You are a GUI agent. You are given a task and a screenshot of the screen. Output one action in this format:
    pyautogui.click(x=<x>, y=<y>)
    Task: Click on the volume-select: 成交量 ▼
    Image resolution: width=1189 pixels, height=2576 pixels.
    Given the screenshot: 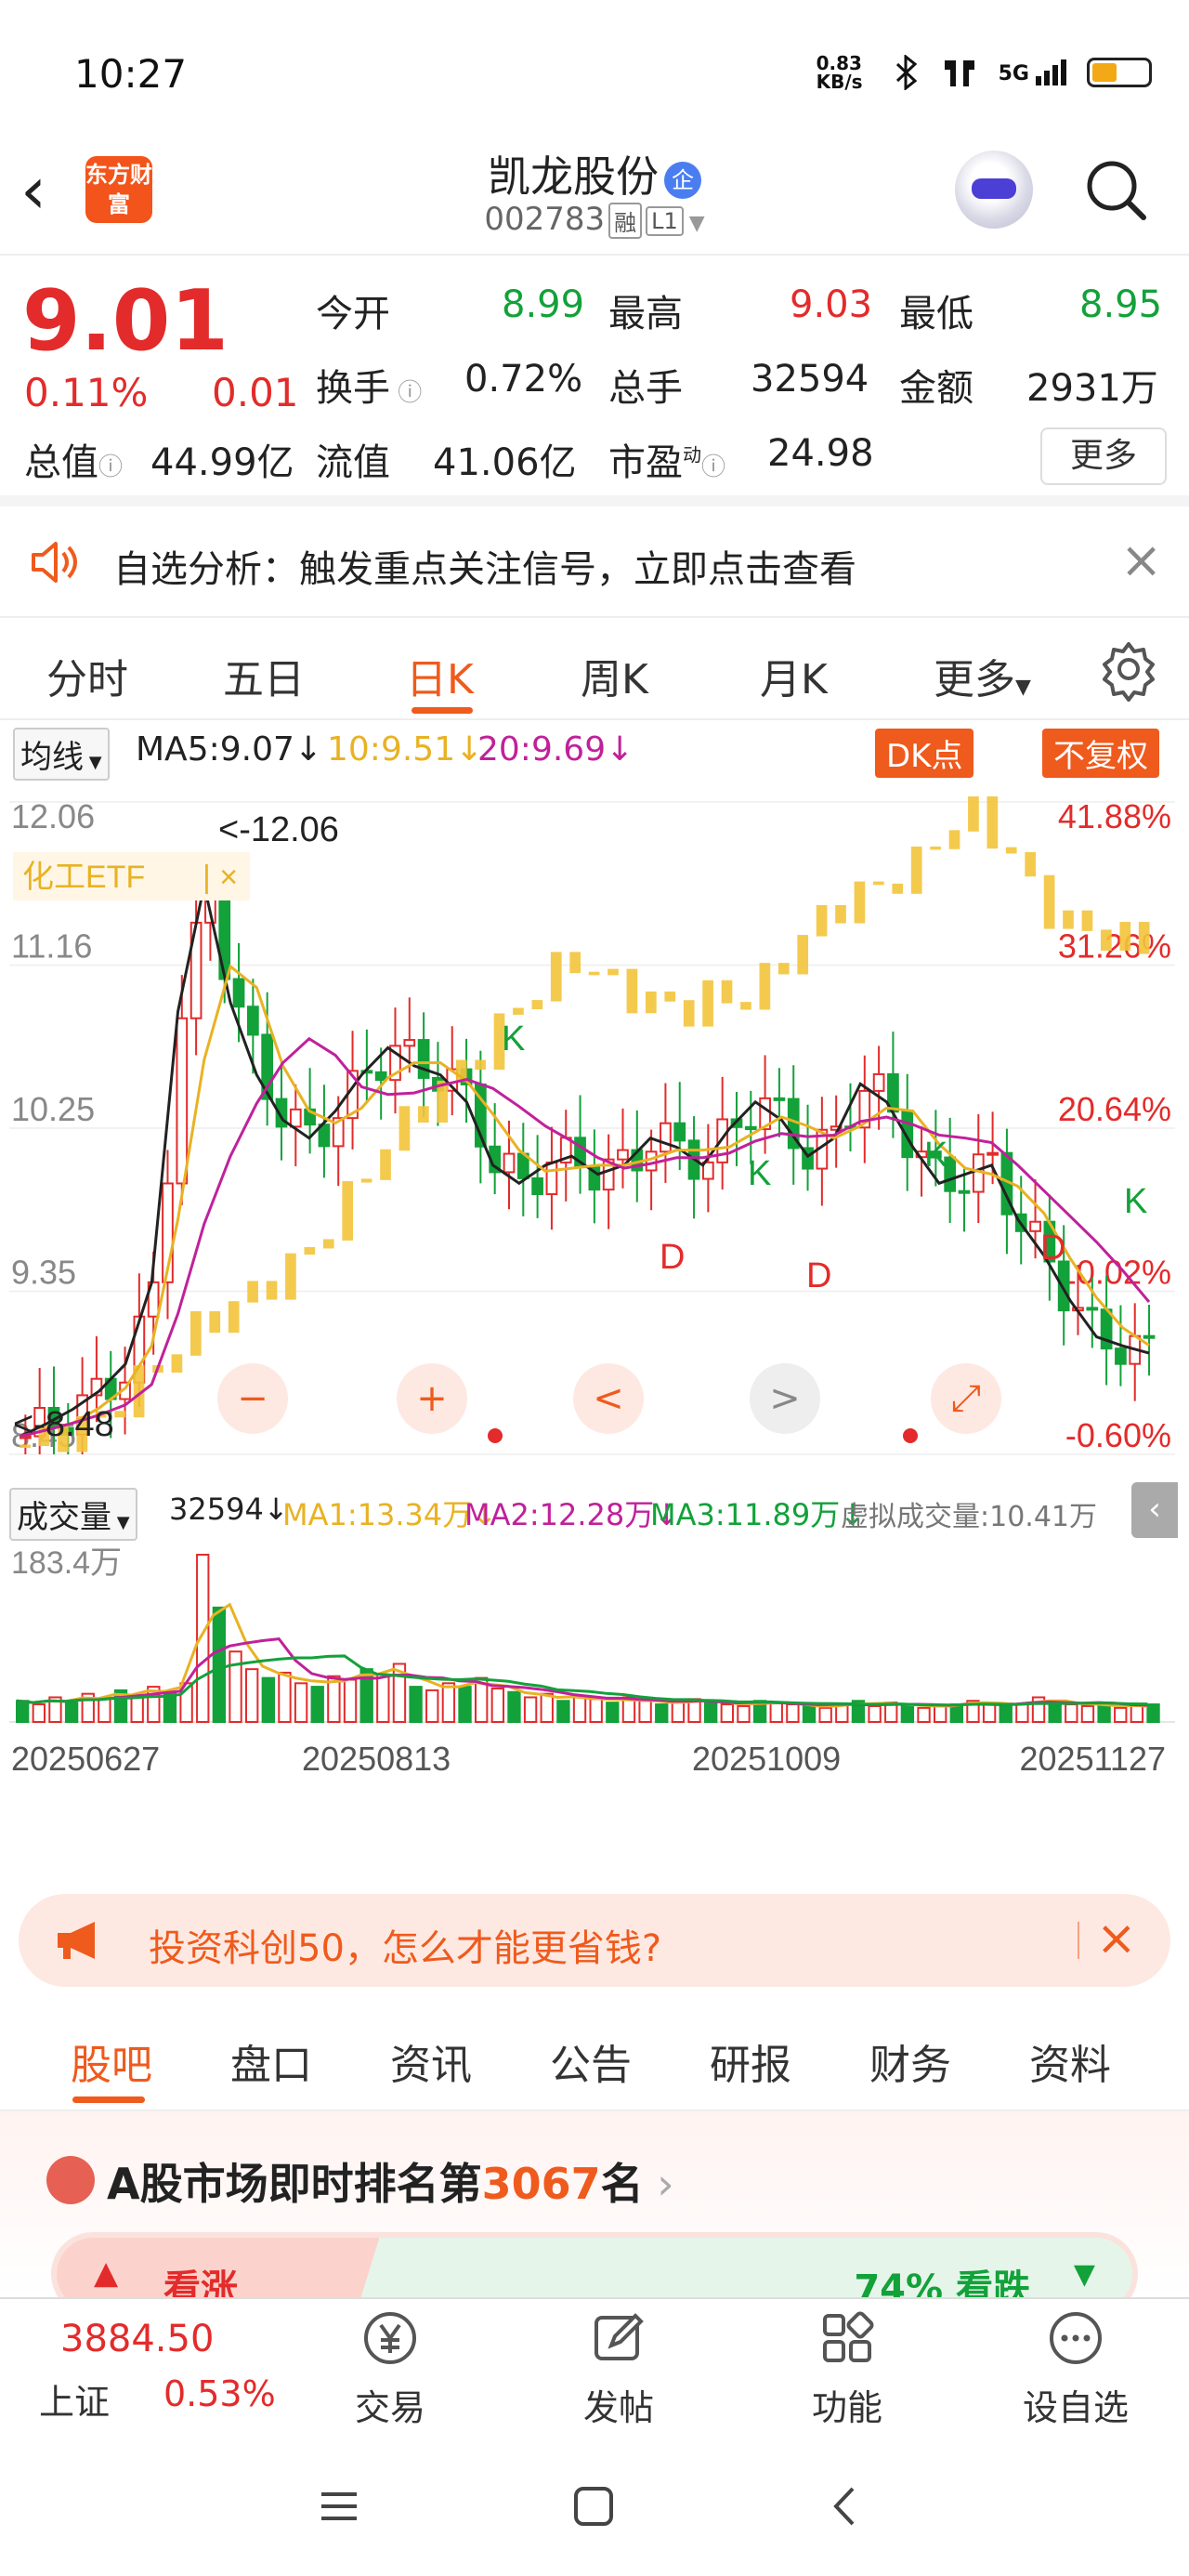 What is the action you would take?
    pyautogui.click(x=73, y=1514)
    